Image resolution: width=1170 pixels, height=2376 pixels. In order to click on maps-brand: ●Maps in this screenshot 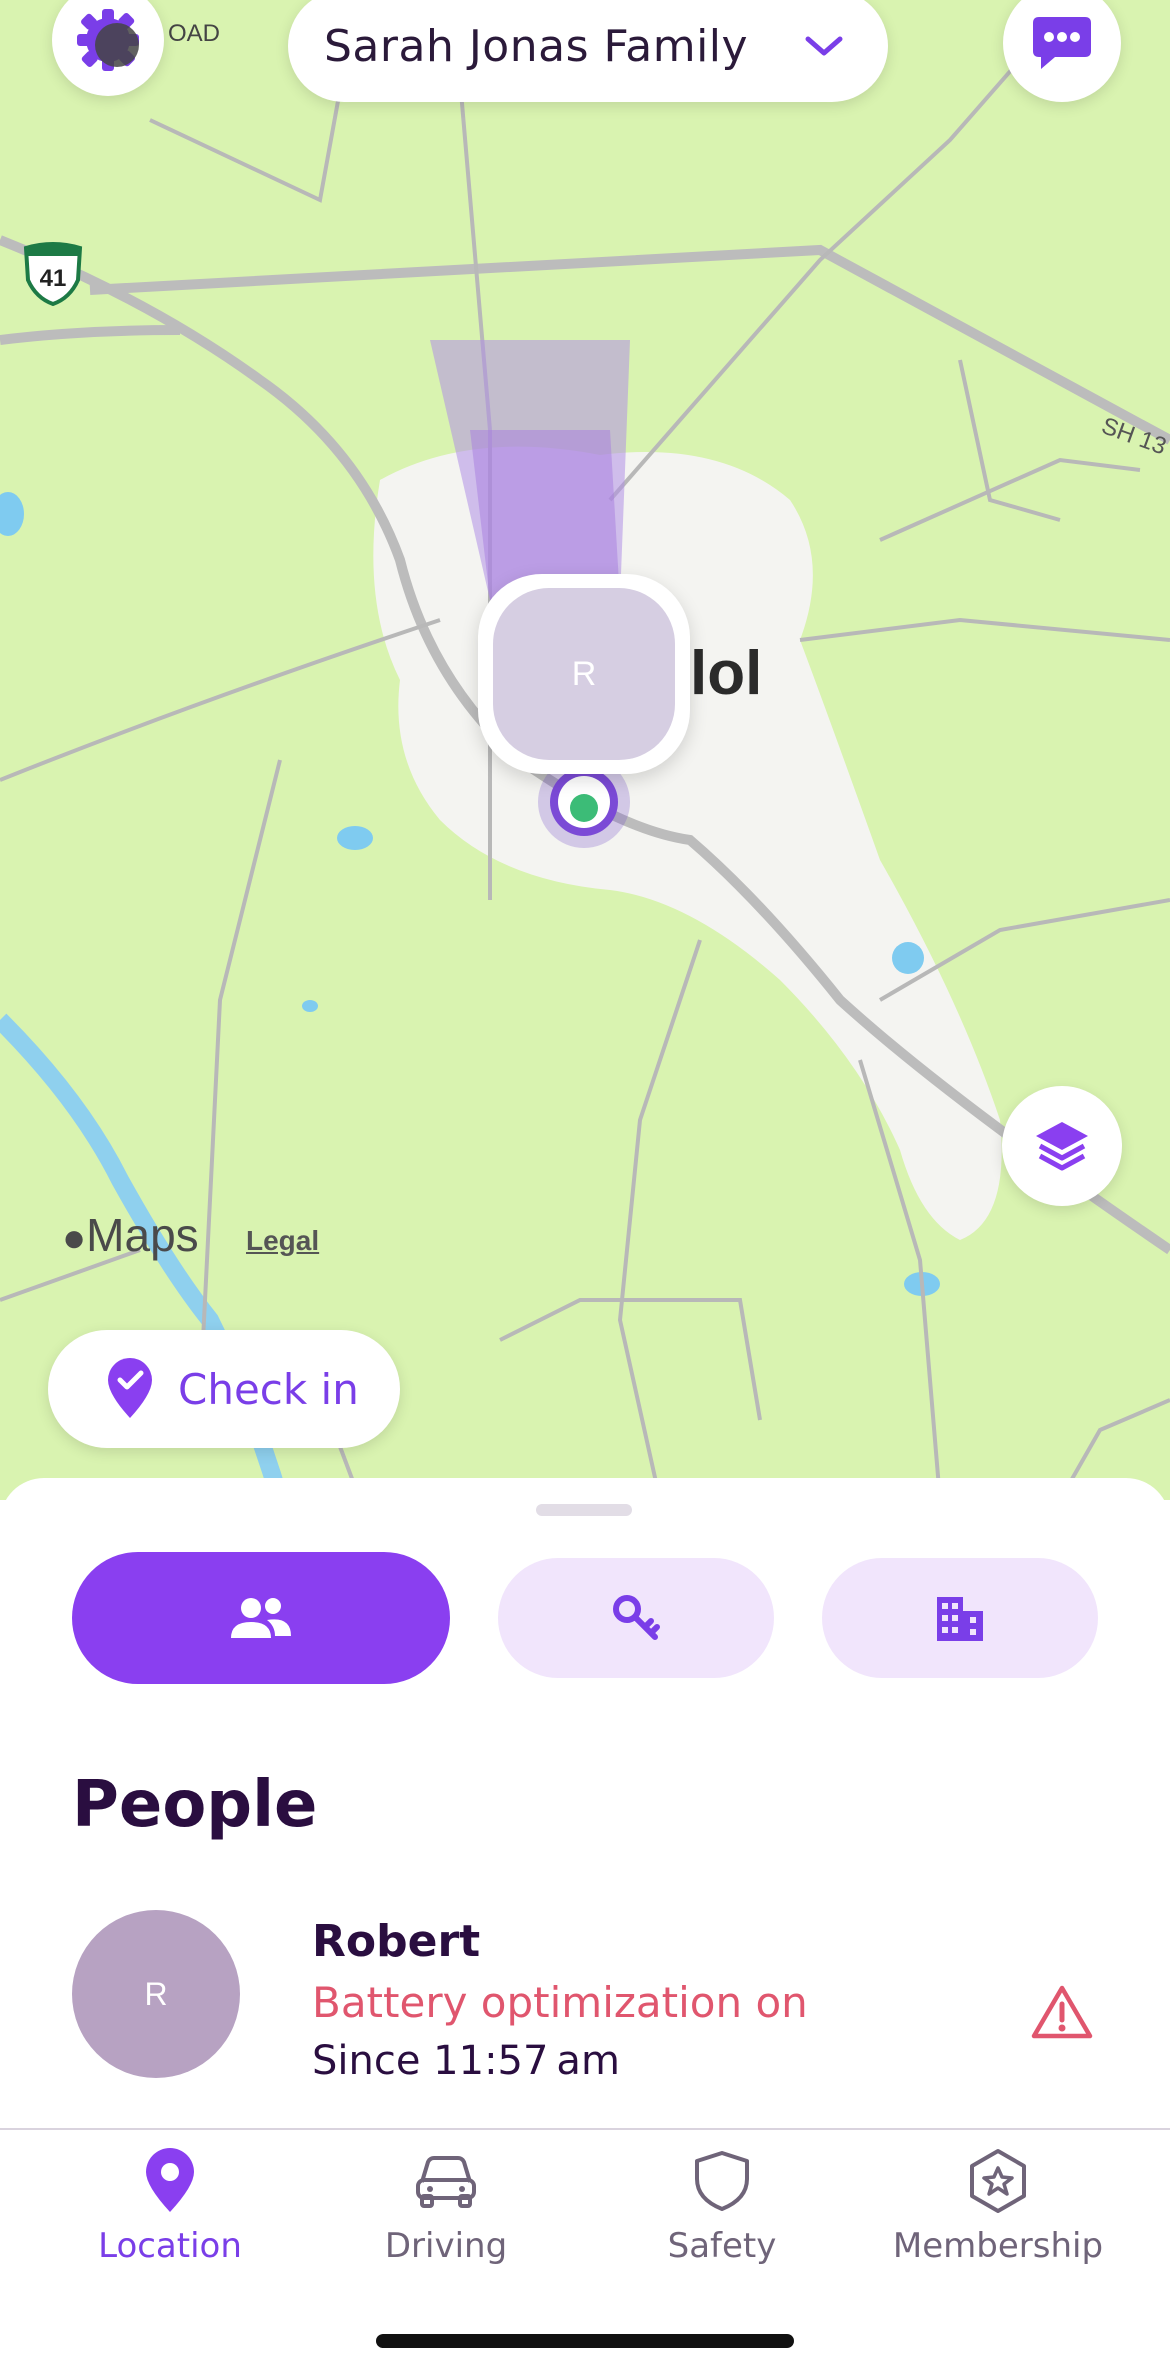, I will do `click(130, 1235)`.